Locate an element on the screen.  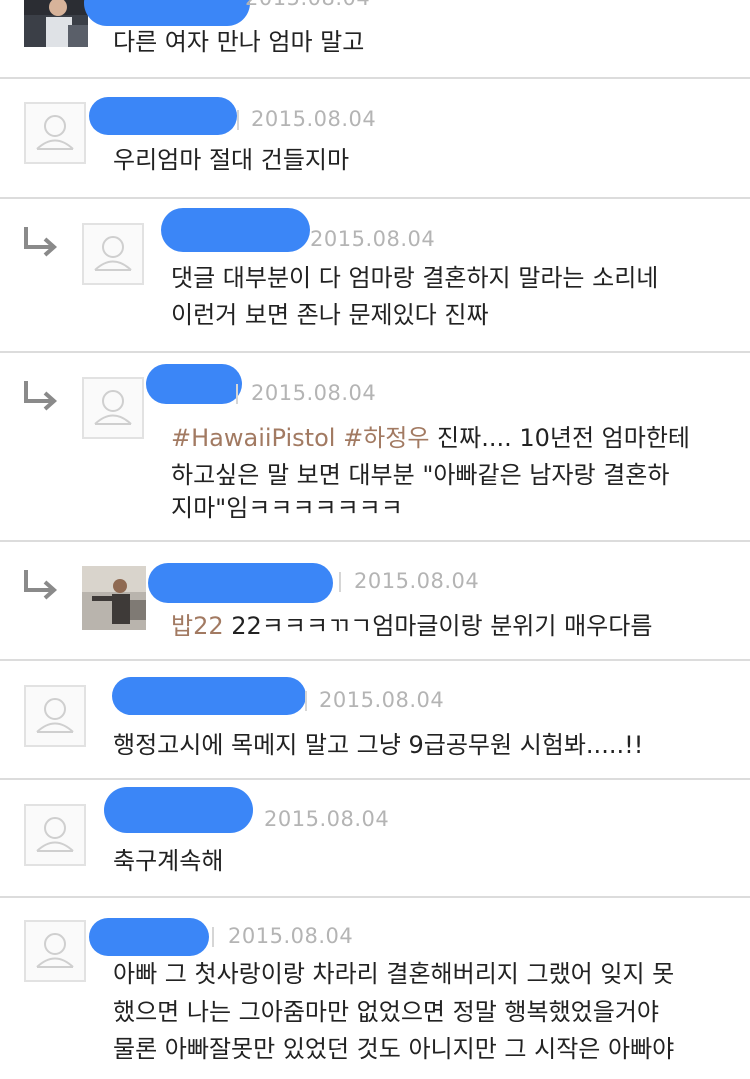
comment-text-line-3: 물론 아빠잘못만 있었던 것도 아니지만 그 시작은 아빠야 is located at coordinates (394, 1049).